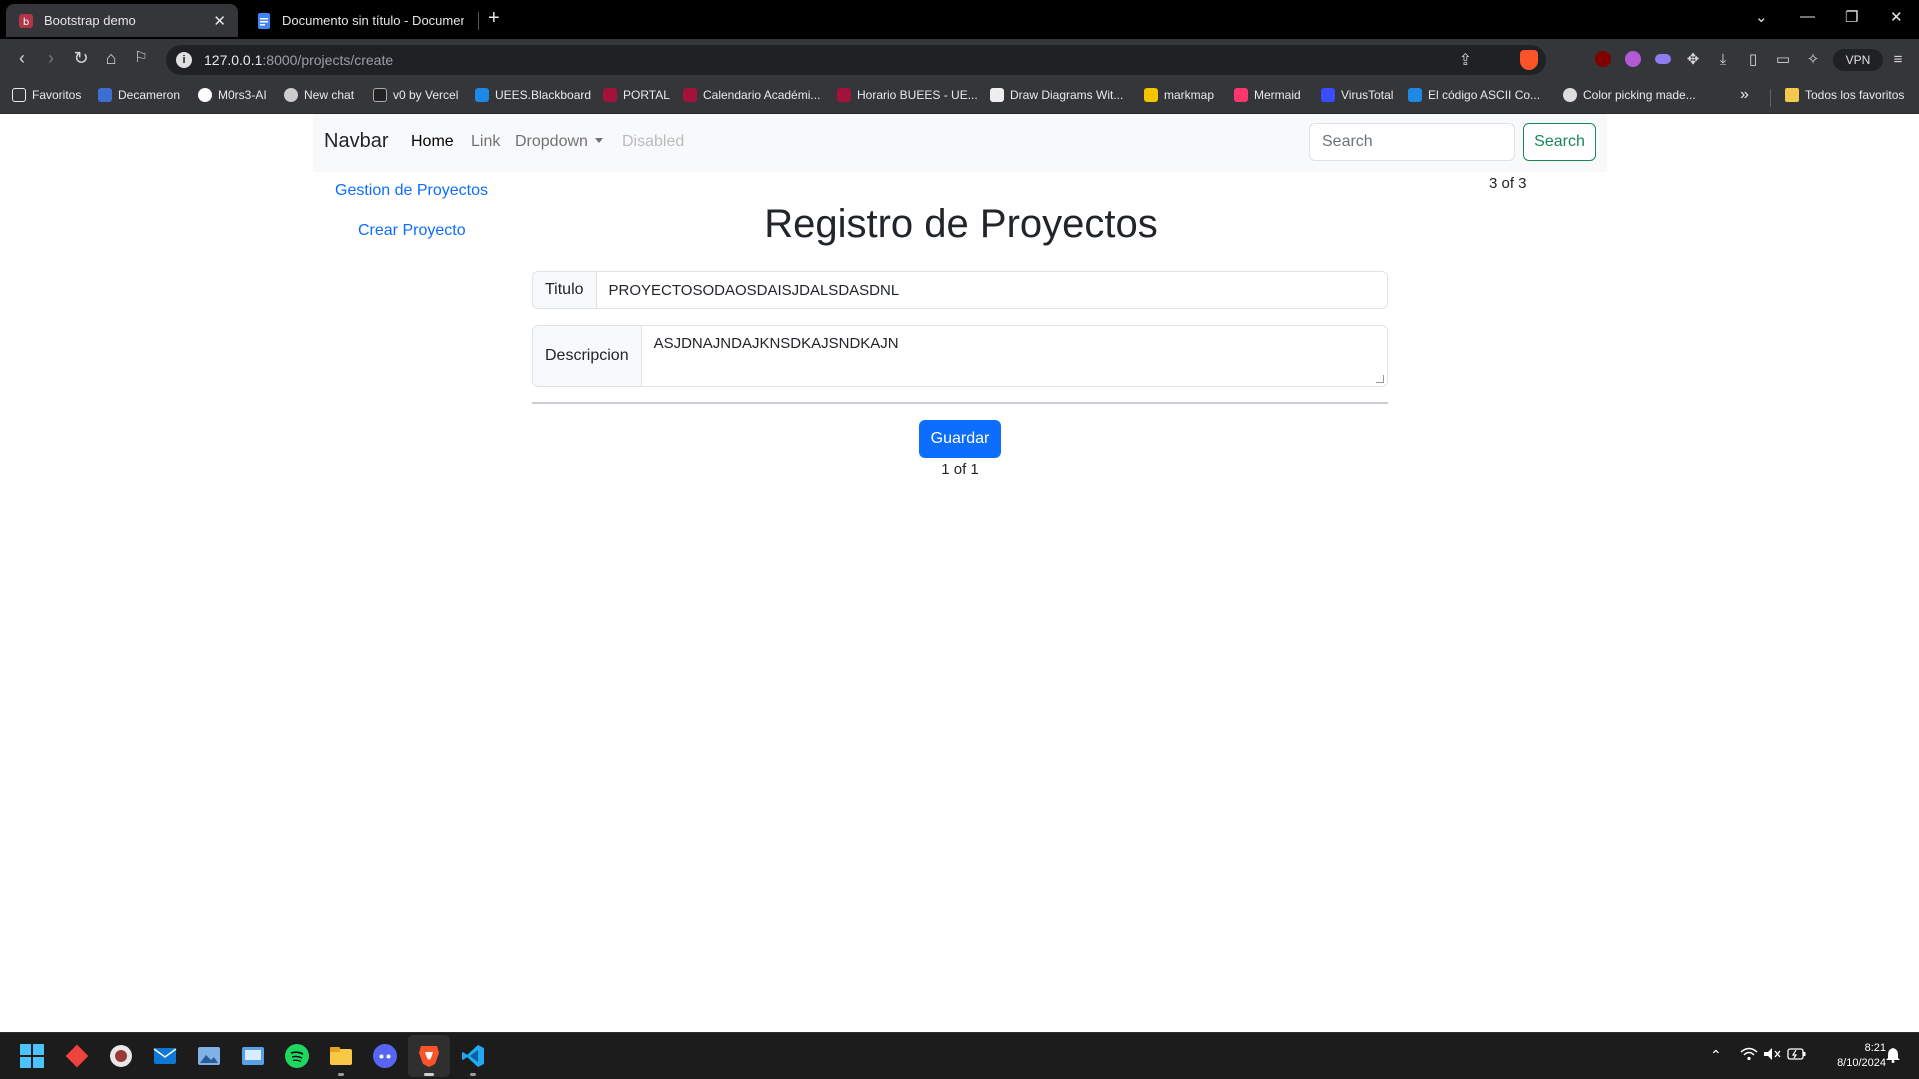 The image size is (1919, 1079). What do you see at coordinates (385, 1056) in the screenshot?
I see `discord-icon` at bounding box center [385, 1056].